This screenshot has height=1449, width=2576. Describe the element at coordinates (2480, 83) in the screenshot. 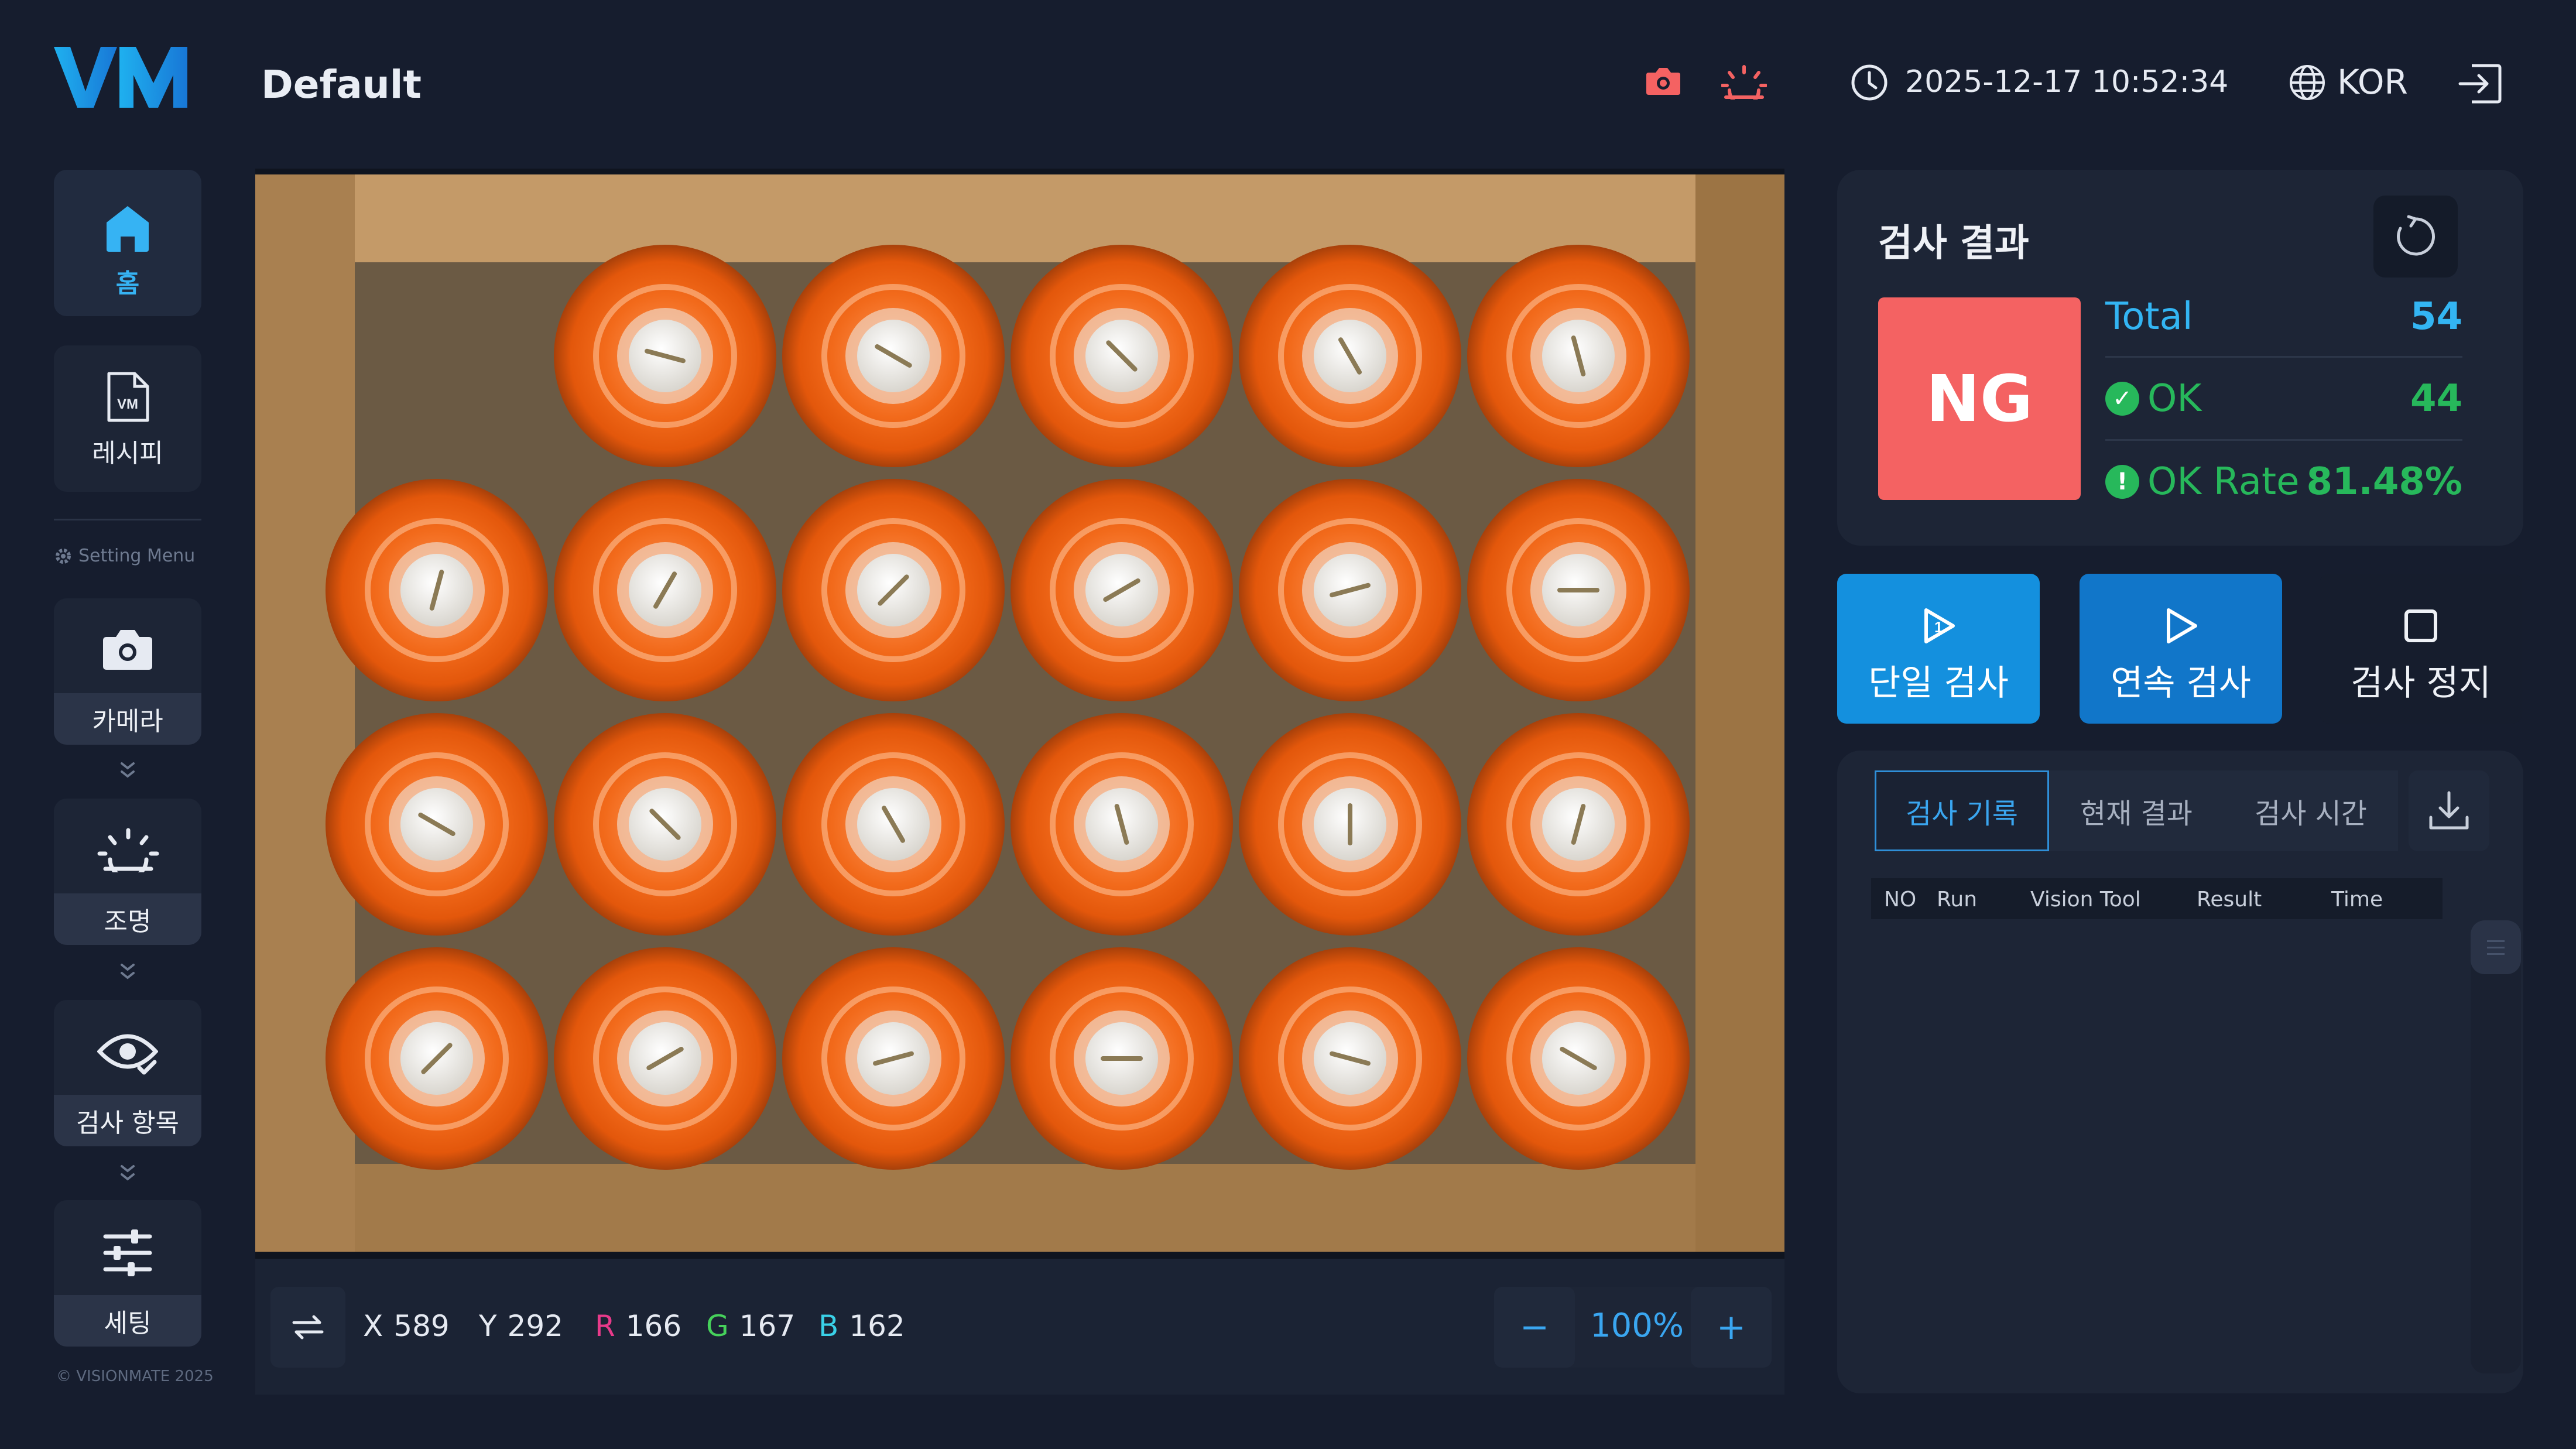

I see `logout-icon` at that location.